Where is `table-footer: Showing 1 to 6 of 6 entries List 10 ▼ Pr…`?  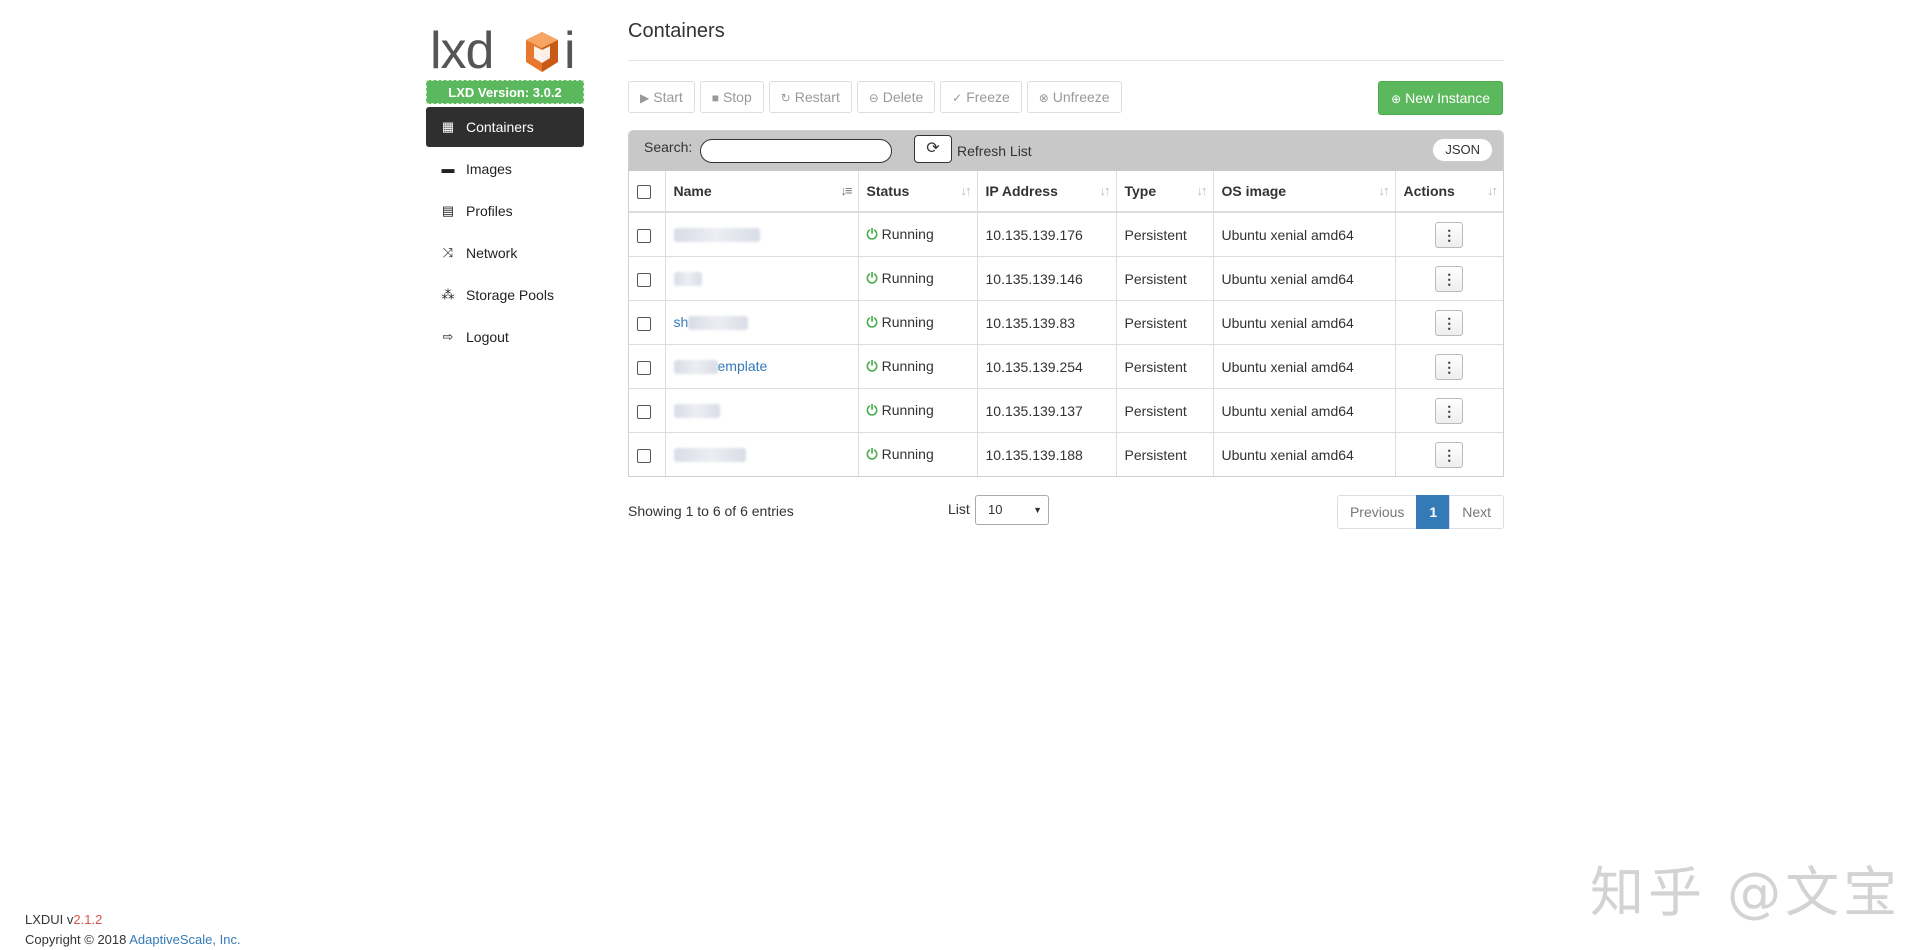
table-footer: Showing 1 to 6 of 6 entries List 10 ▼ Pr… is located at coordinates (1066, 508).